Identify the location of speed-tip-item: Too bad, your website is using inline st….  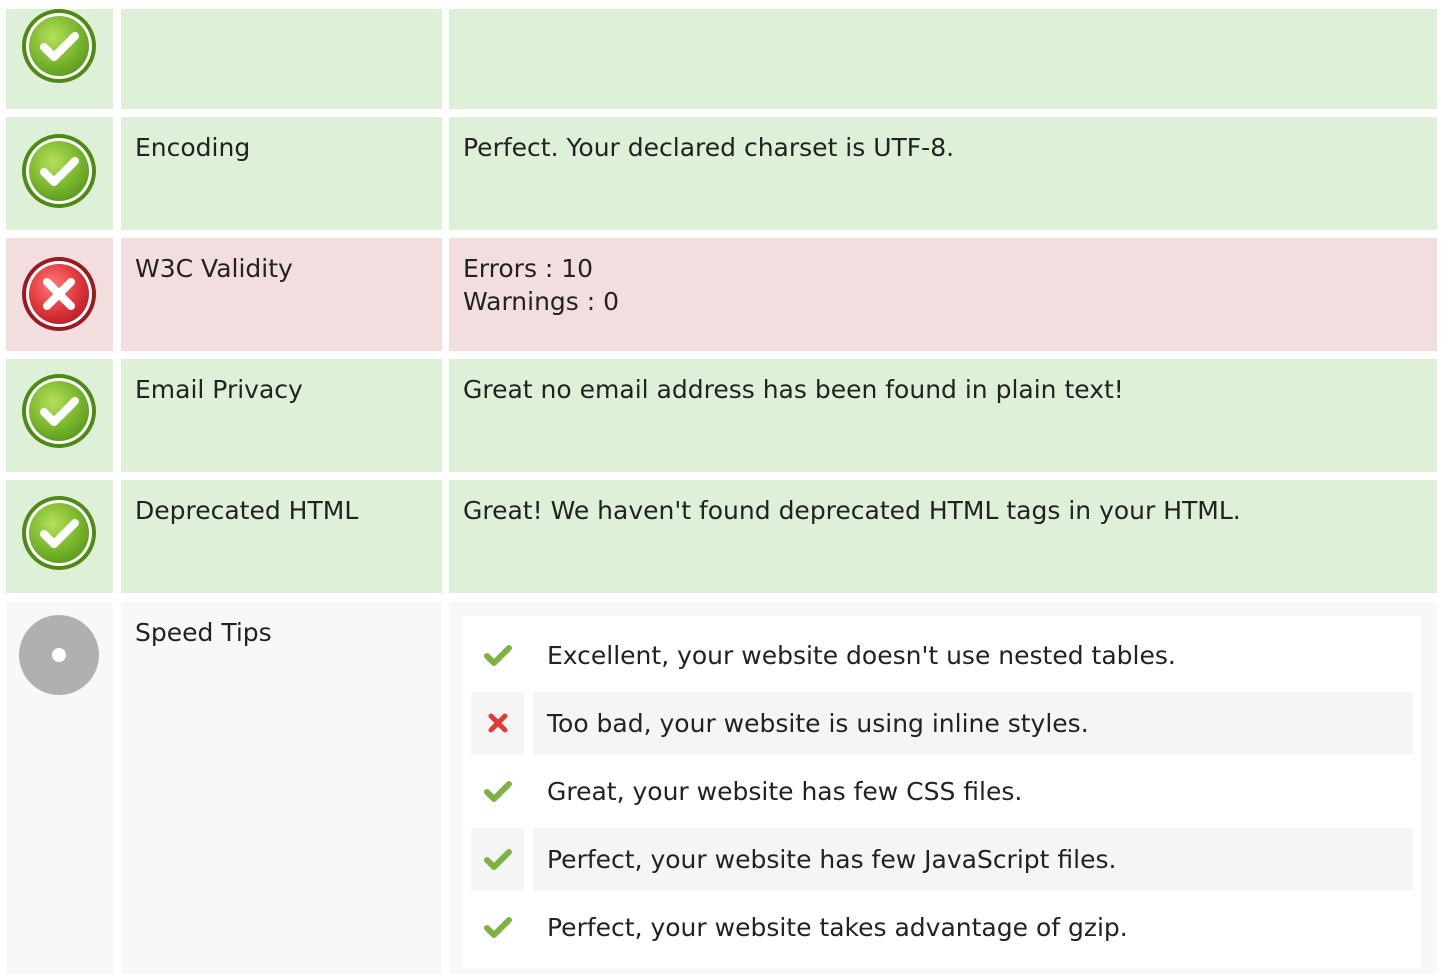
(942, 723).